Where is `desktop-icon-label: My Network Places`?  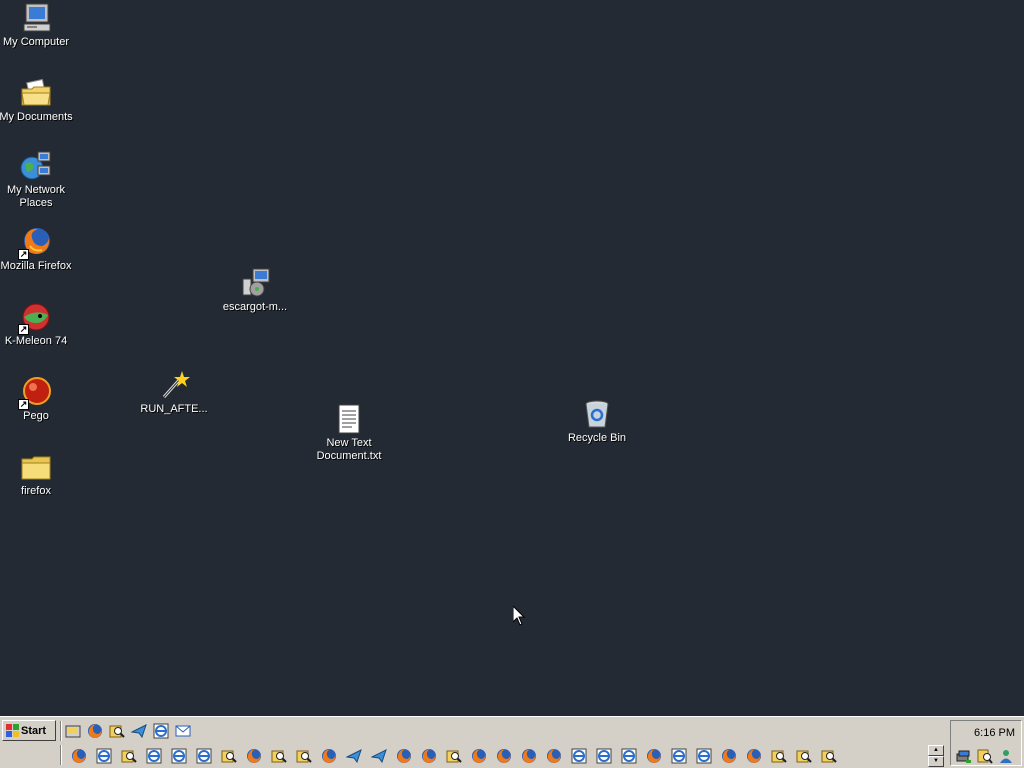 desktop-icon-label: My Network Places is located at coordinates (36, 196).